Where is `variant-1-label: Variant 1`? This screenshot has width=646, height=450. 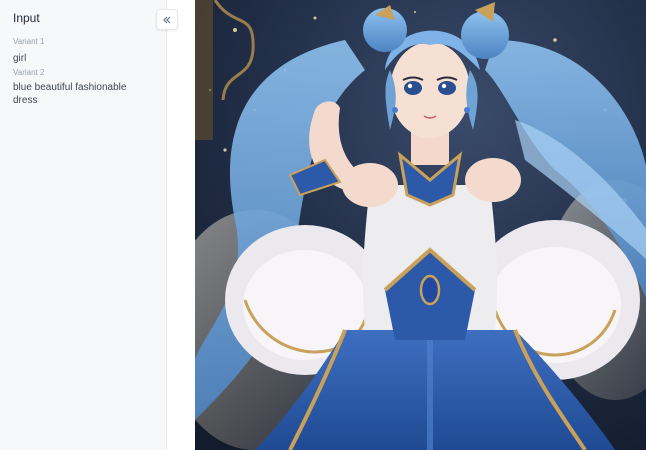 variant-1-label: Variant 1 is located at coordinates (29, 41).